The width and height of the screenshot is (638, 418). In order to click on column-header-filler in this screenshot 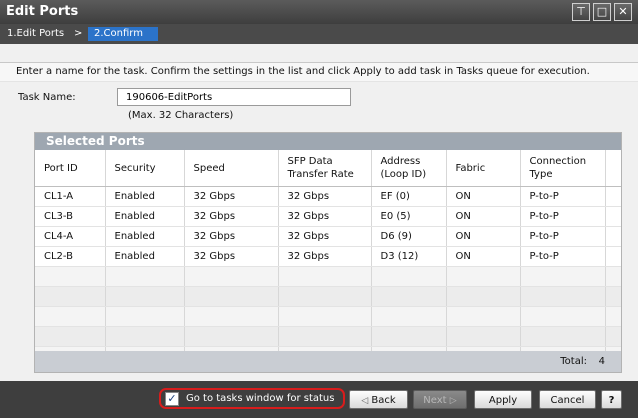, I will do `click(613, 168)`.